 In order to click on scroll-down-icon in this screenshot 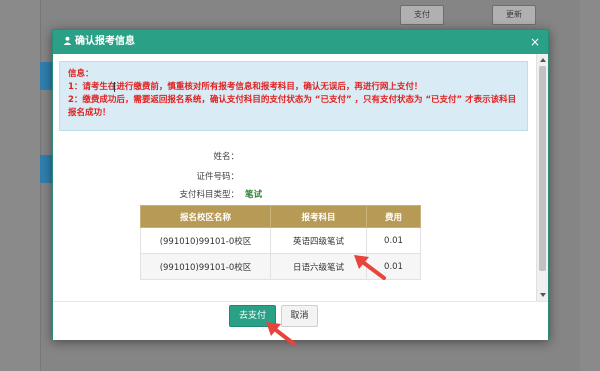, I will do `click(543, 295)`.